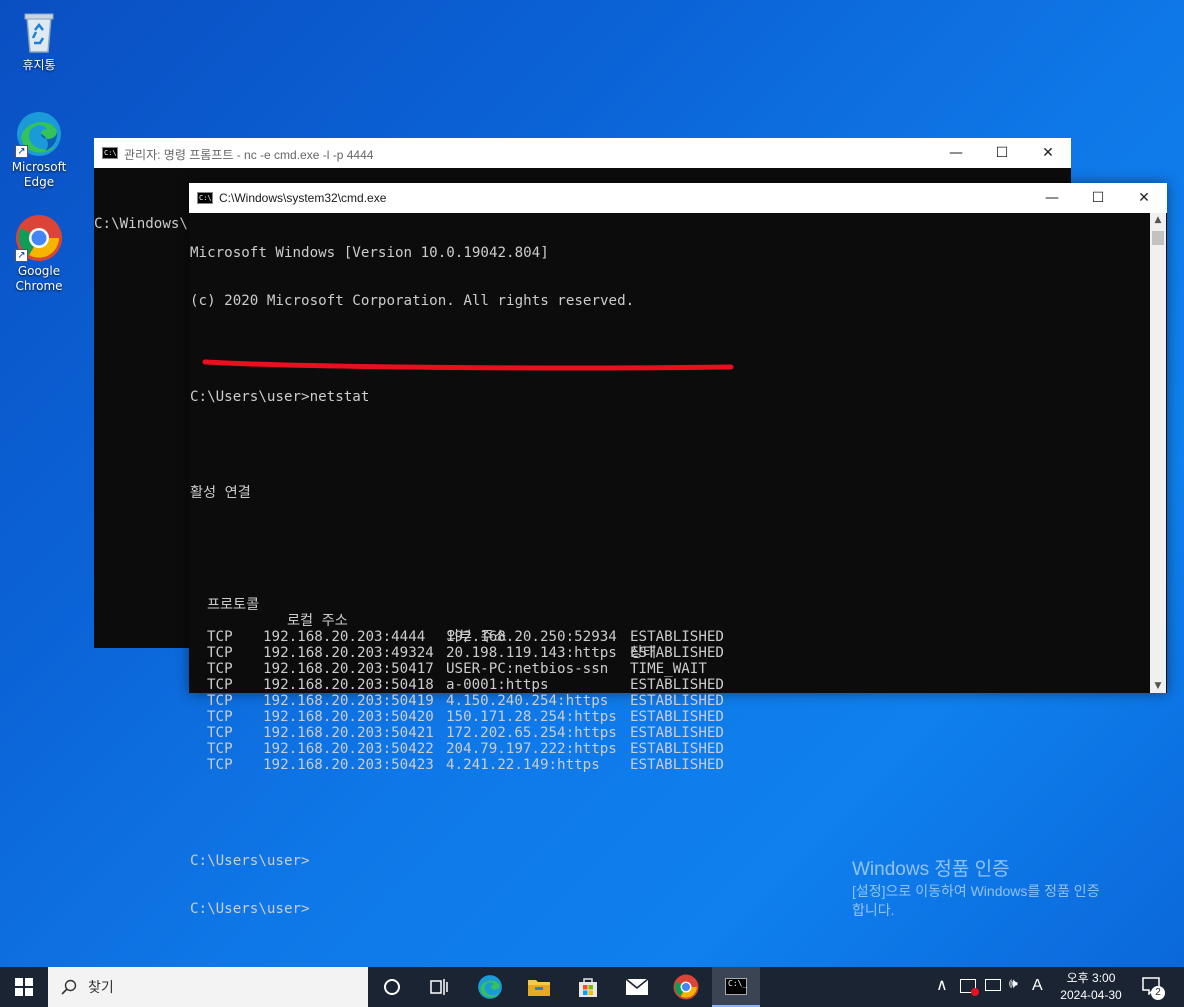  What do you see at coordinates (69, 987) in the screenshot?
I see `search-icon` at bounding box center [69, 987].